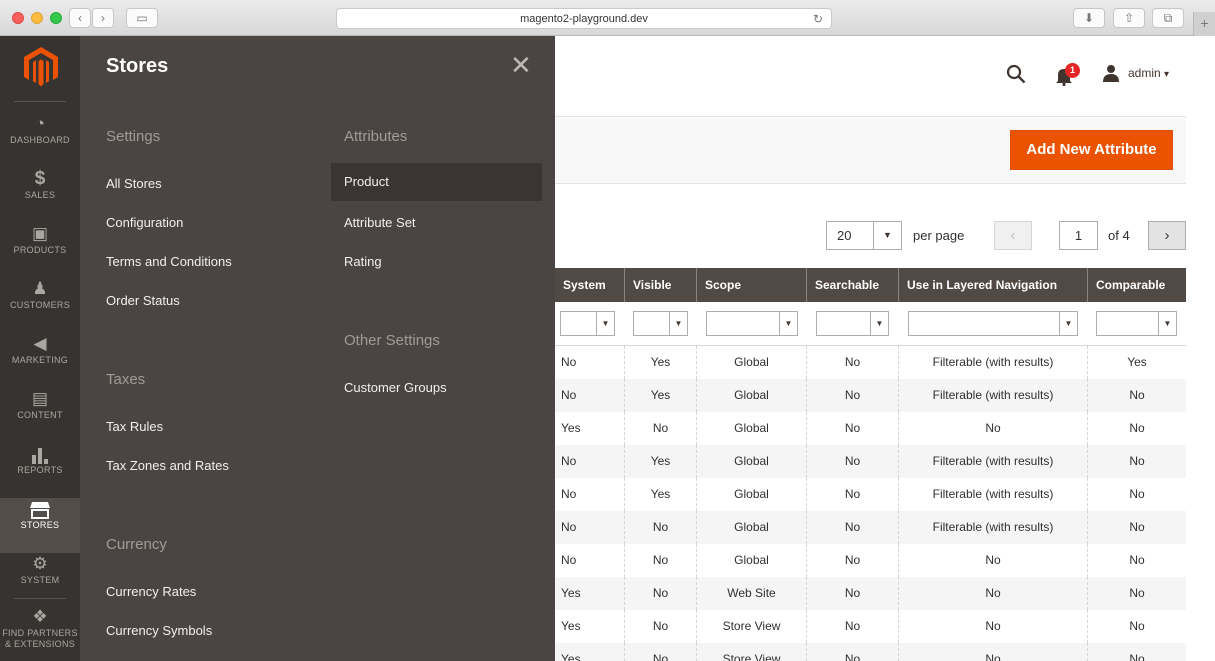  Describe the element at coordinates (584, 18) in the screenshot. I see `address-bar: magento2-playground.dev ↻` at that location.